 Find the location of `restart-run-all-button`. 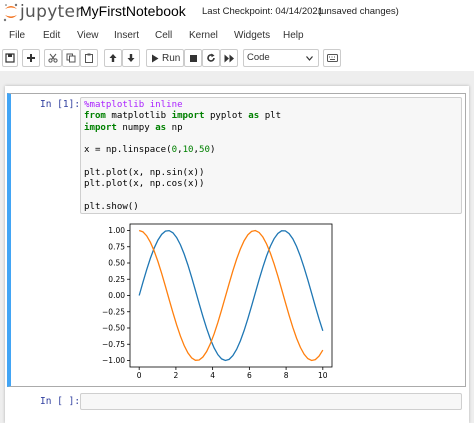

restart-run-all-button is located at coordinates (229, 58).